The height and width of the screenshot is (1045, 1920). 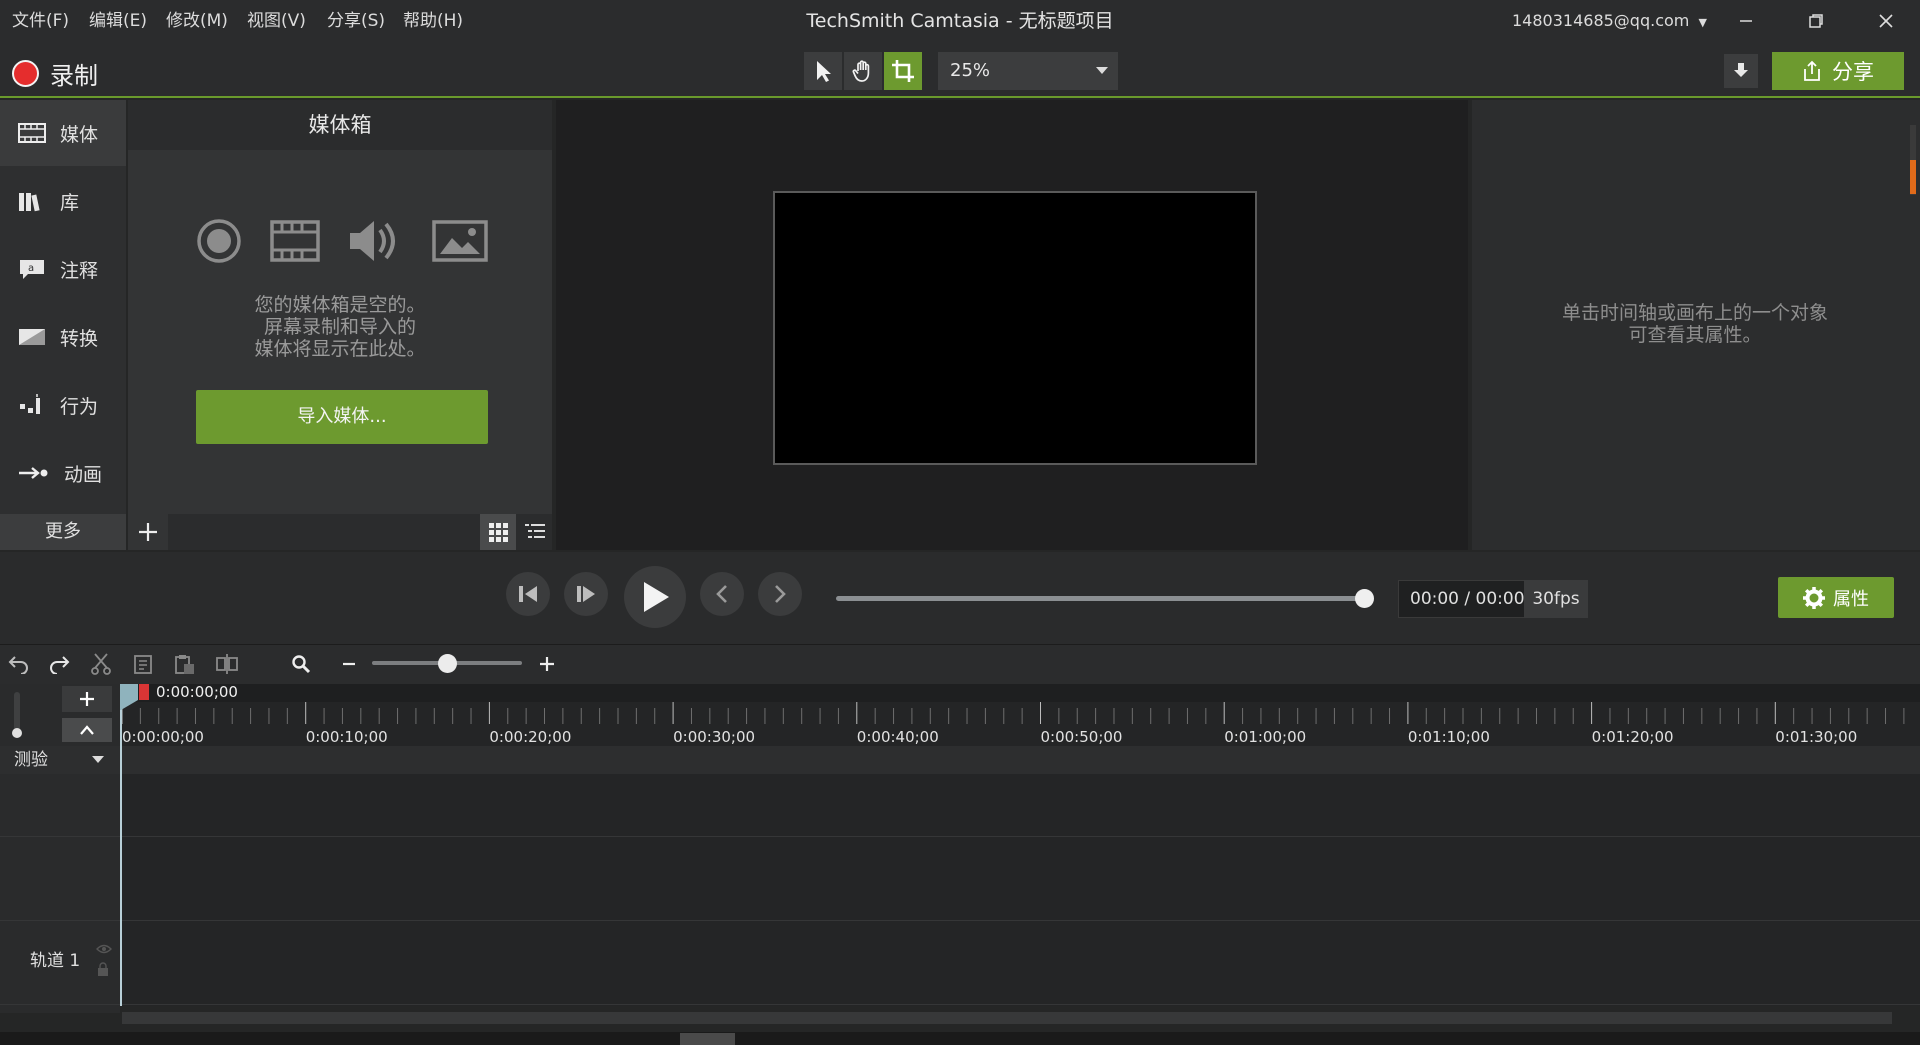 What do you see at coordinates (1816, 737) in the screenshot?
I see `ruler-tick-label: 0:01:30;00` at bounding box center [1816, 737].